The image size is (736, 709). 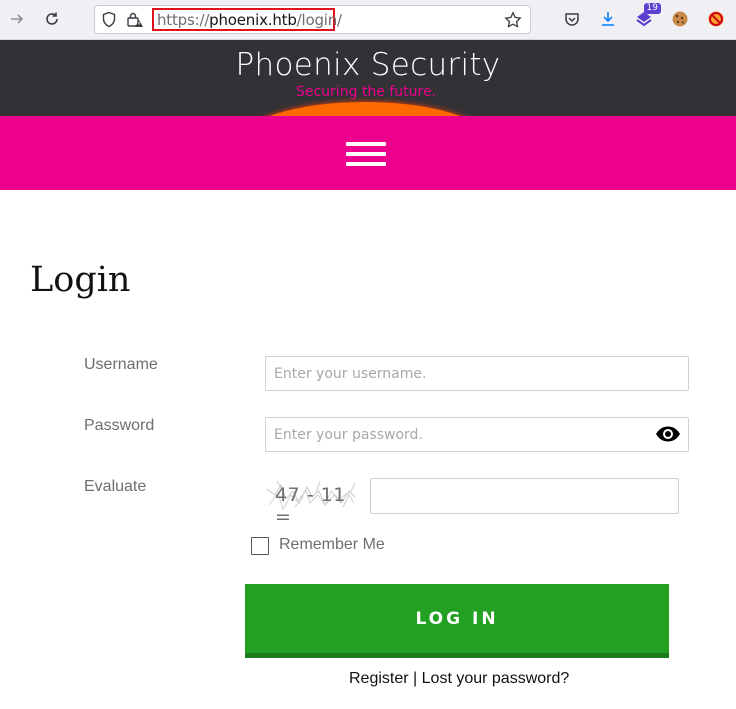 I want to click on url-prefix: https://, so click(x=183, y=20).